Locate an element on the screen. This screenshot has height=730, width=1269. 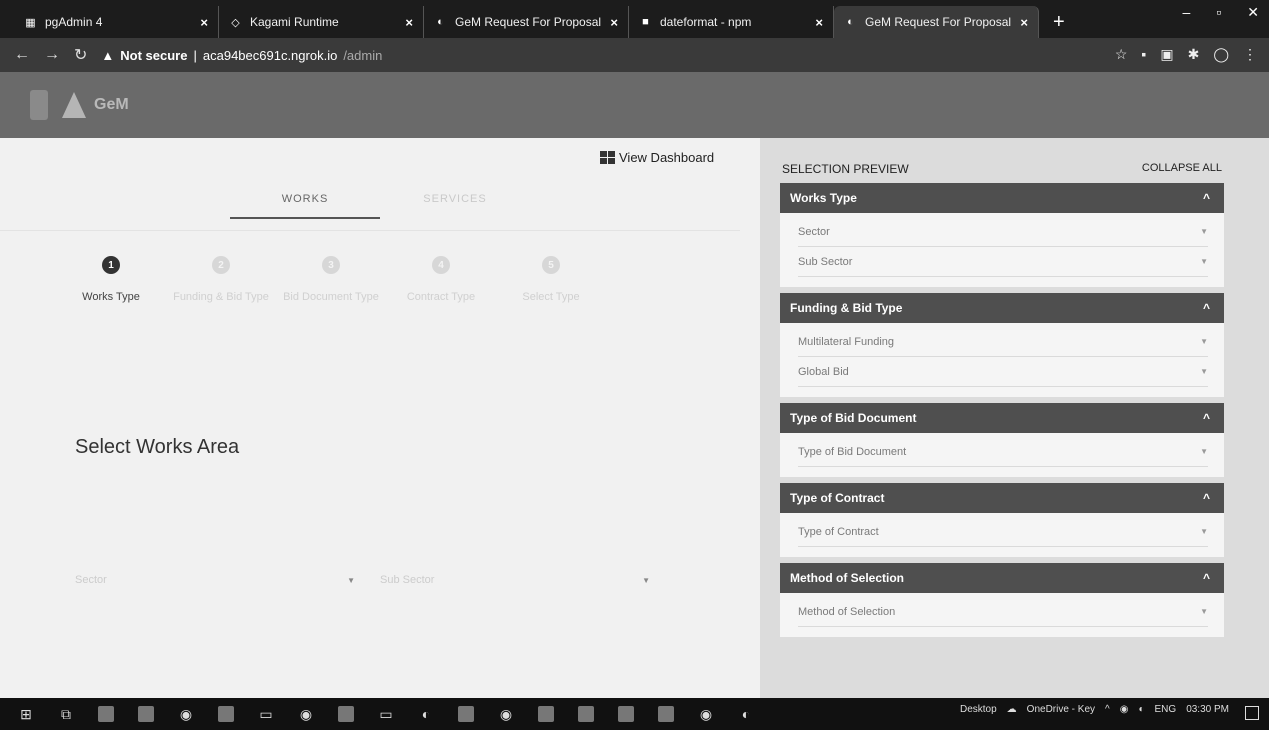
onedrive-icon: ☁ is located at coordinates (1011, 709).